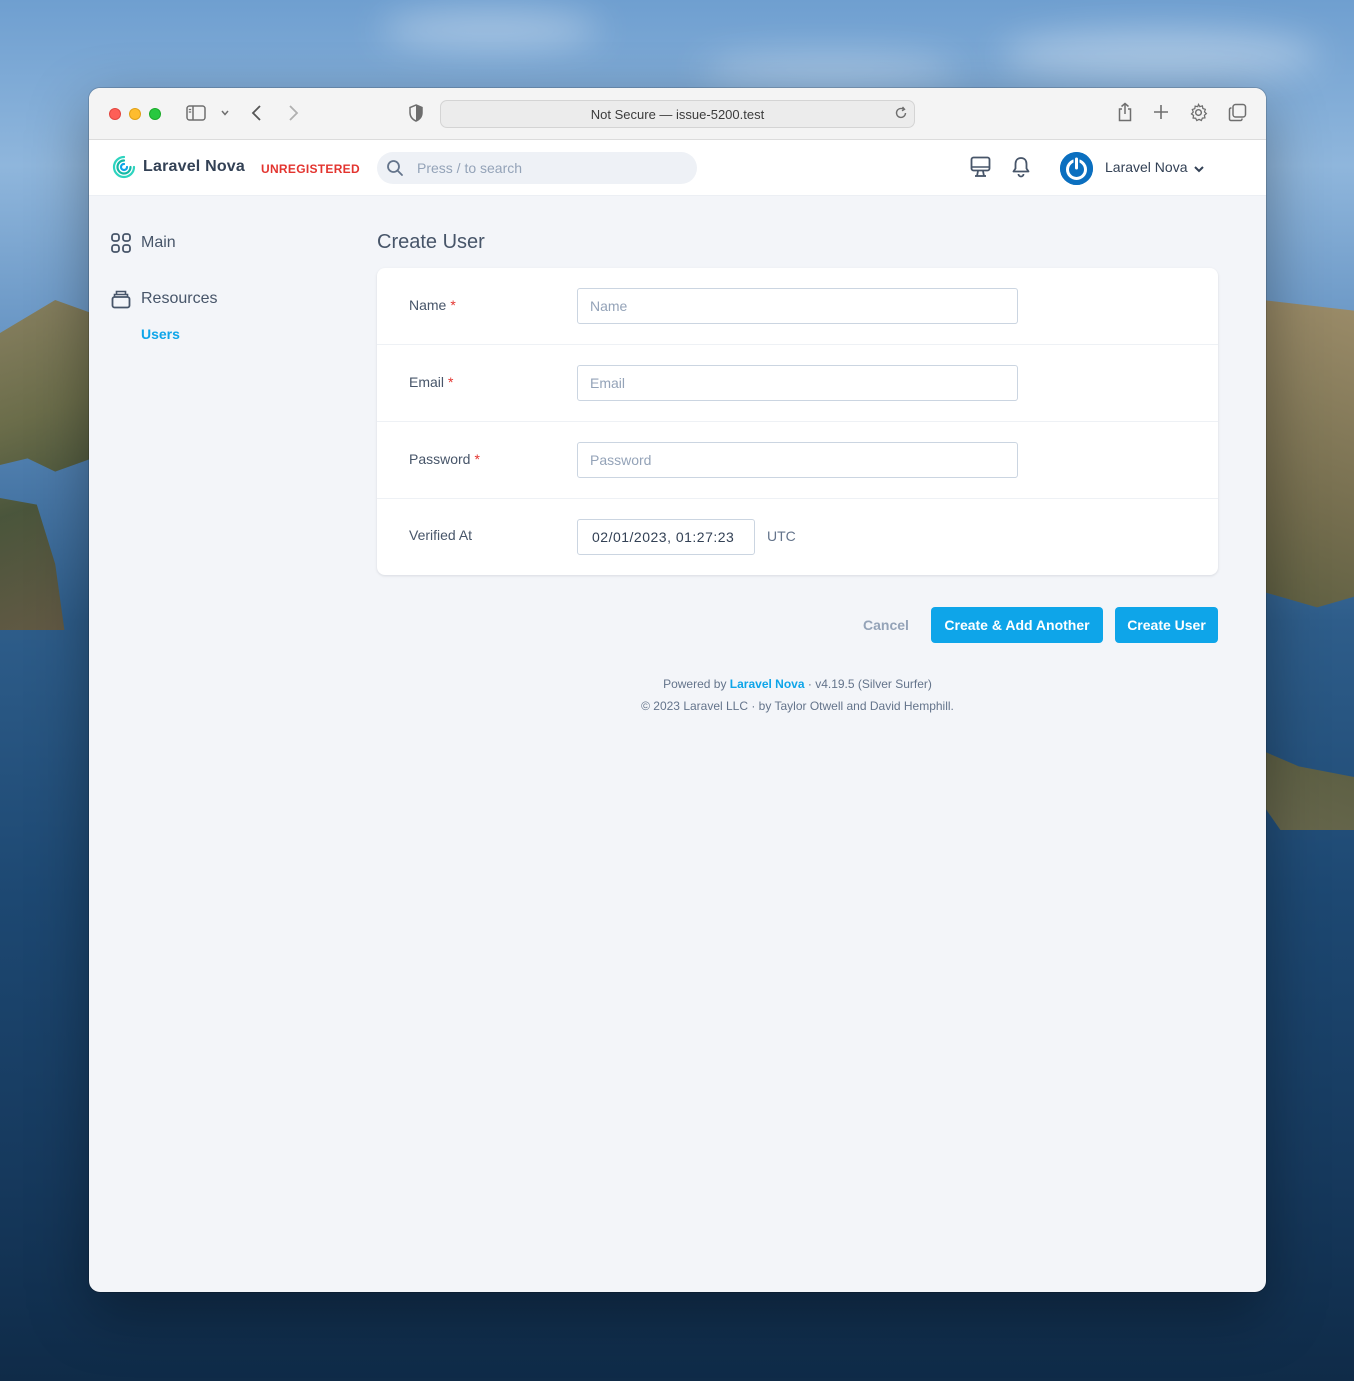  What do you see at coordinates (416, 113) in the screenshot?
I see `privacy-shield-icon` at bounding box center [416, 113].